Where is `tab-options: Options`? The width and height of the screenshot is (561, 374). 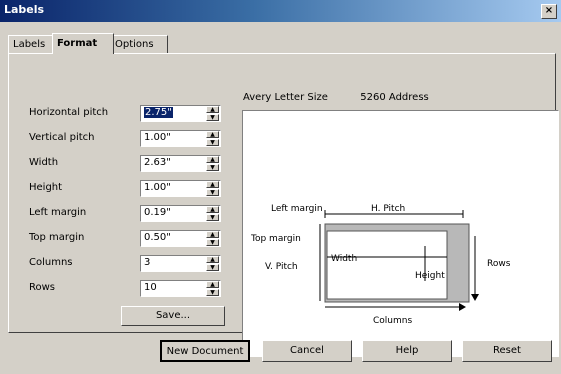 tab-options: Options is located at coordinates (139, 44).